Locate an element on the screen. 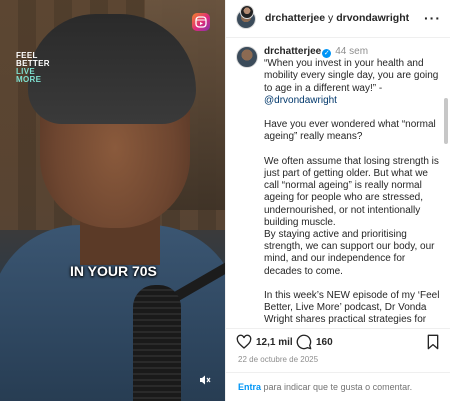 The width and height of the screenshot is (450, 401). post-authors: drchatterjee y drvondawright is located at coordinates (337, 18).